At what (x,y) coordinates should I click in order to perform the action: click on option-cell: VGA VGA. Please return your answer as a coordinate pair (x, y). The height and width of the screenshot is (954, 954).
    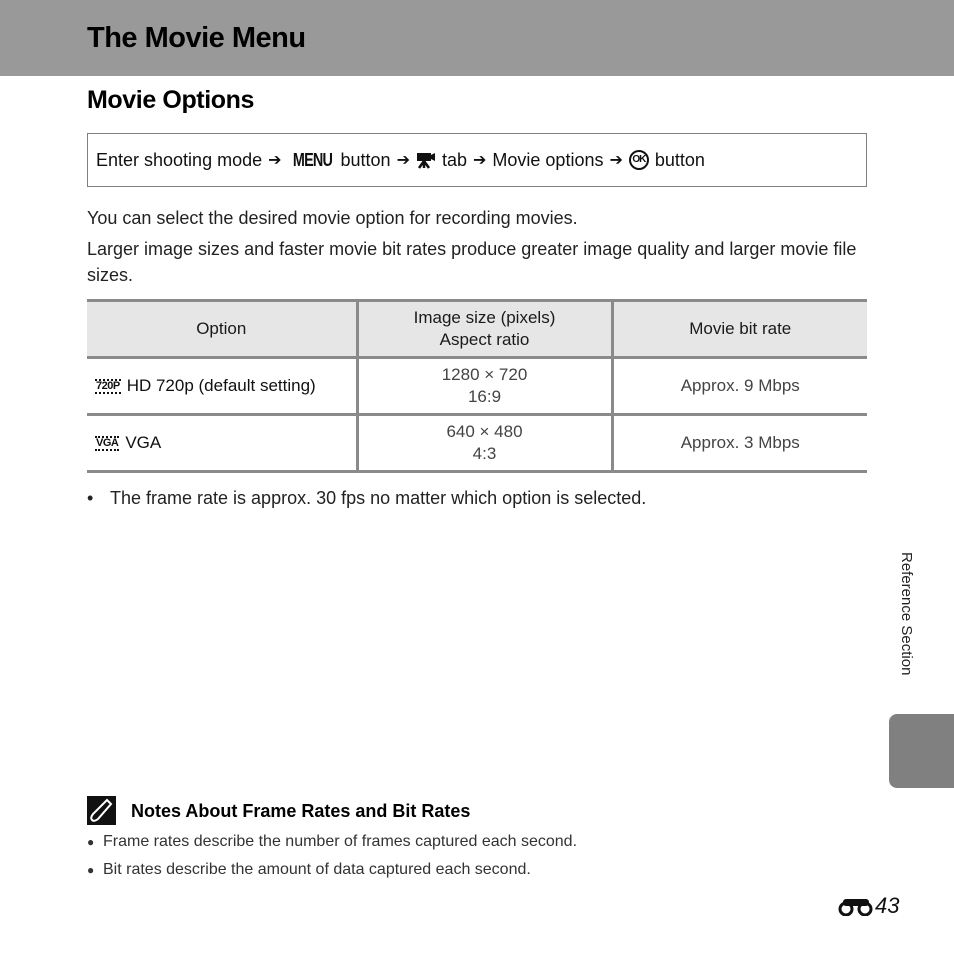
    Looking at the image, I should click on (222, 443).